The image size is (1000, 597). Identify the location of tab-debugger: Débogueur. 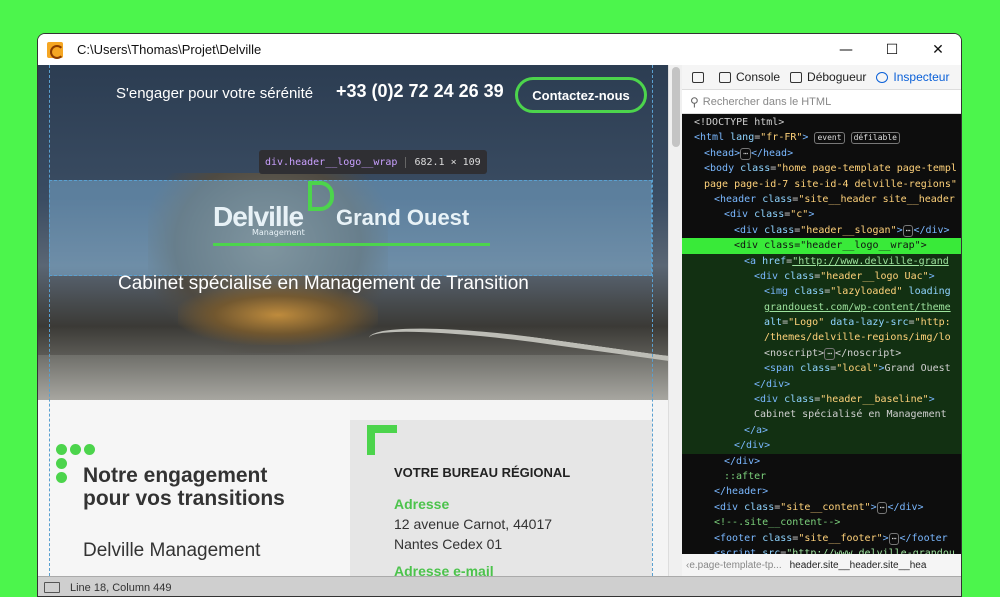
(828, 77).